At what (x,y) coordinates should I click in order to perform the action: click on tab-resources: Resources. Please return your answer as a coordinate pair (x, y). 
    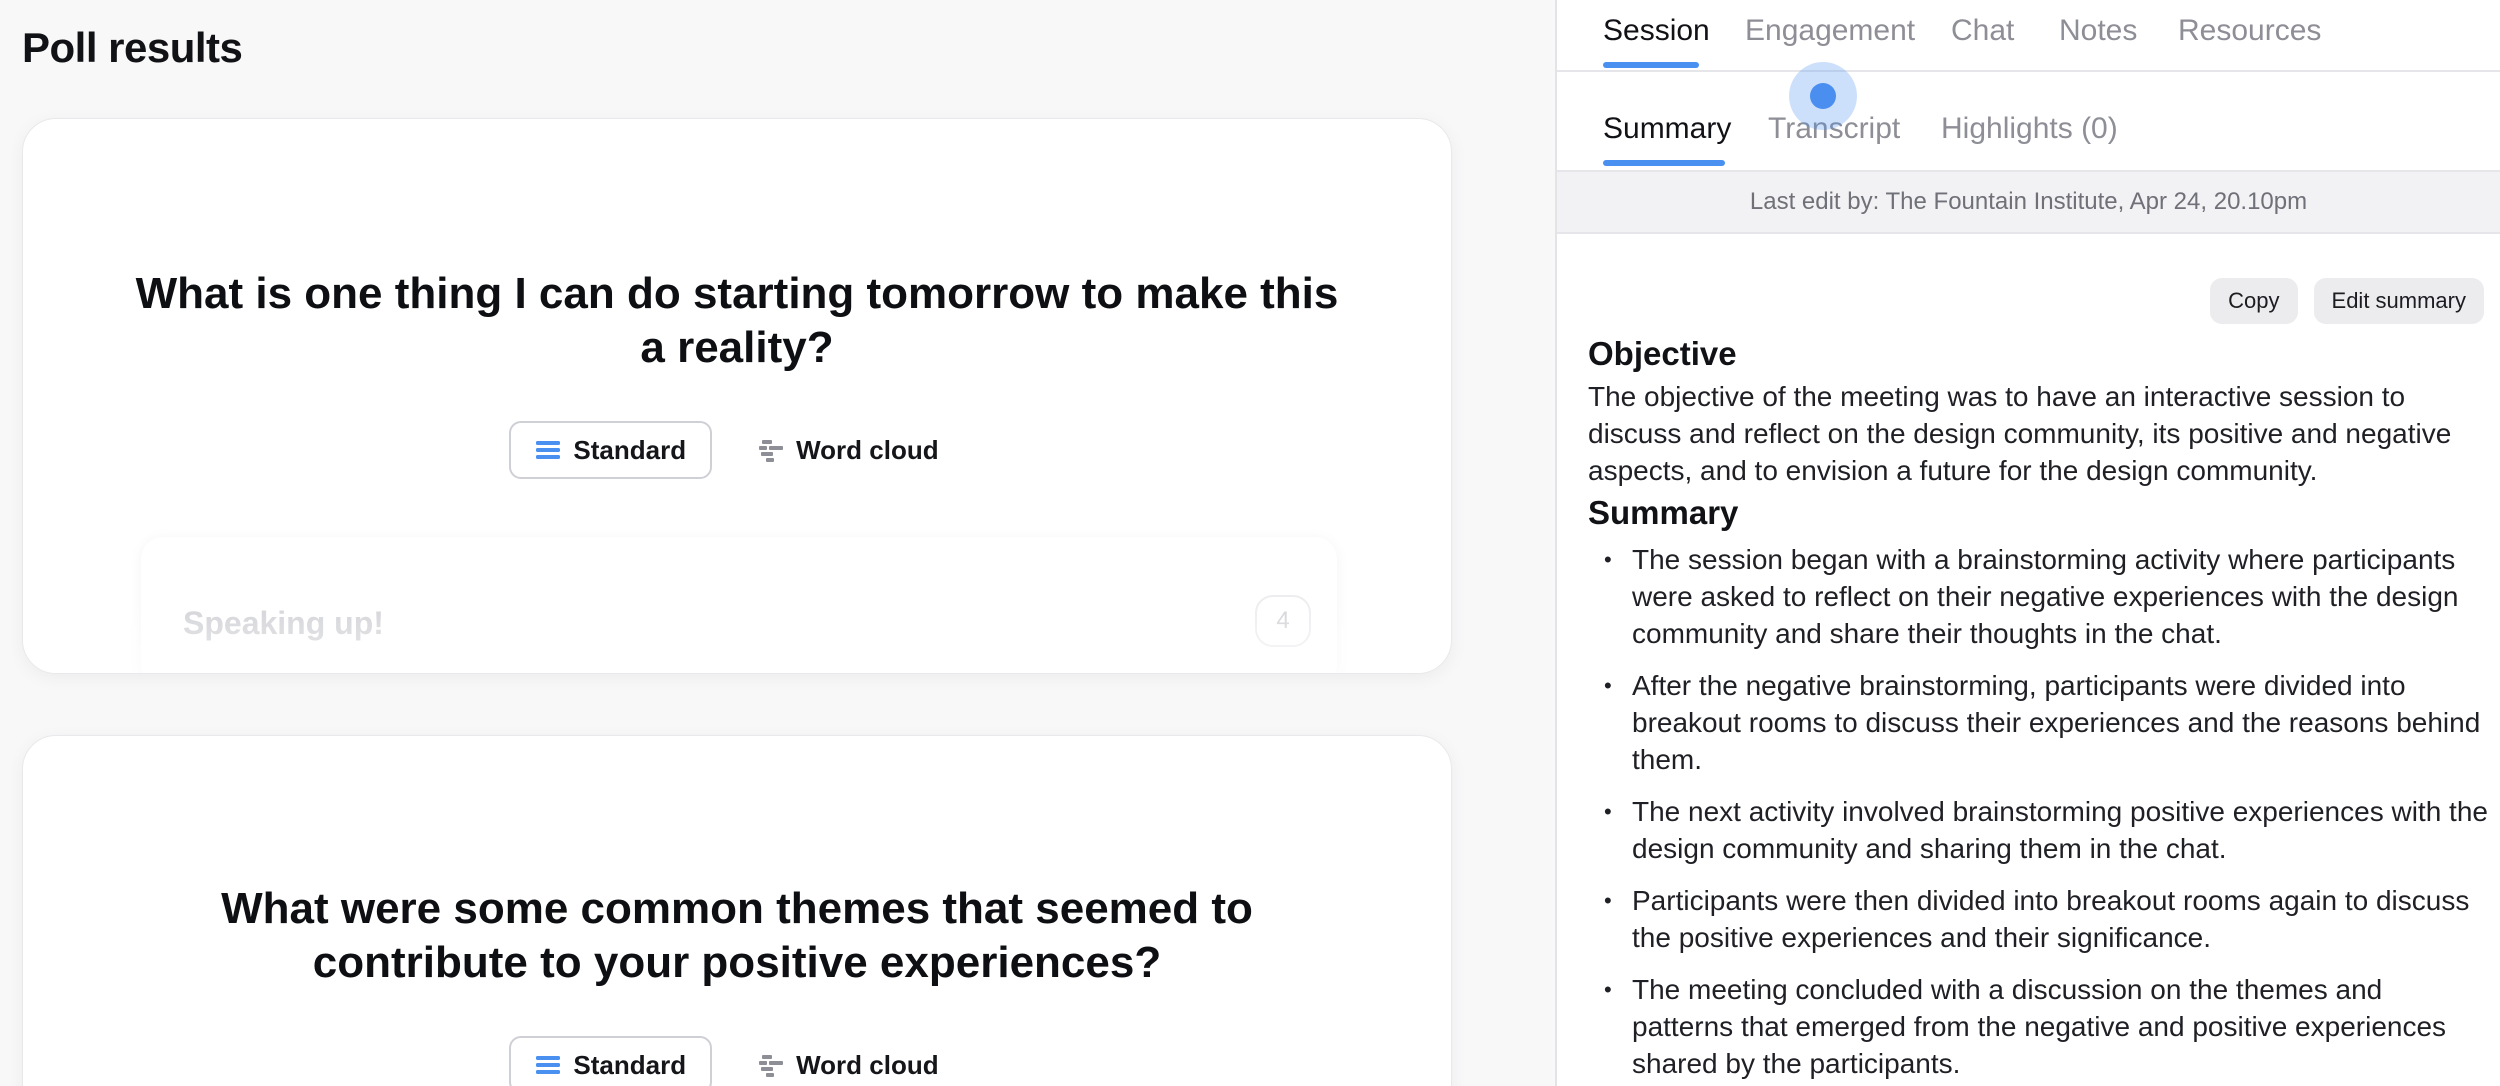
    Looking at the image, I should click on (2249, 31).